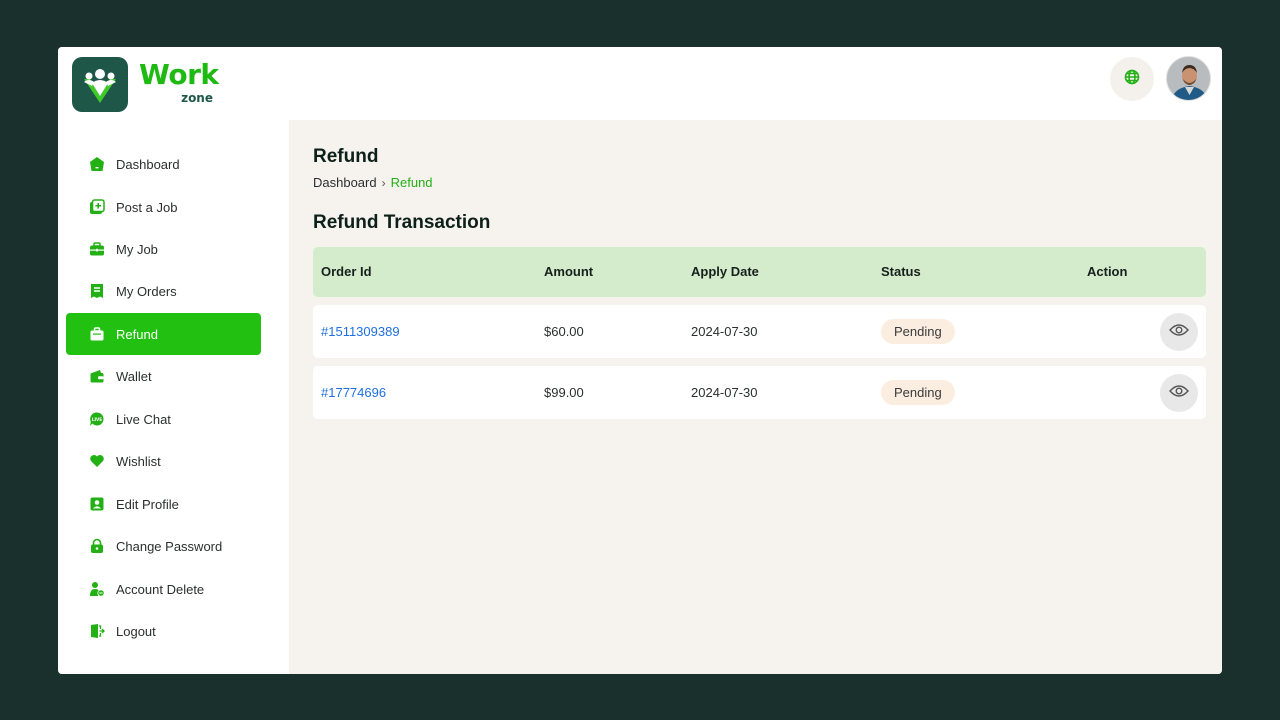 The height and width of the screenshot is (720, 1280). Describe the element at coordinates (569, 271) in the screenshot. I see `column-header-amount: Amount` at that location.